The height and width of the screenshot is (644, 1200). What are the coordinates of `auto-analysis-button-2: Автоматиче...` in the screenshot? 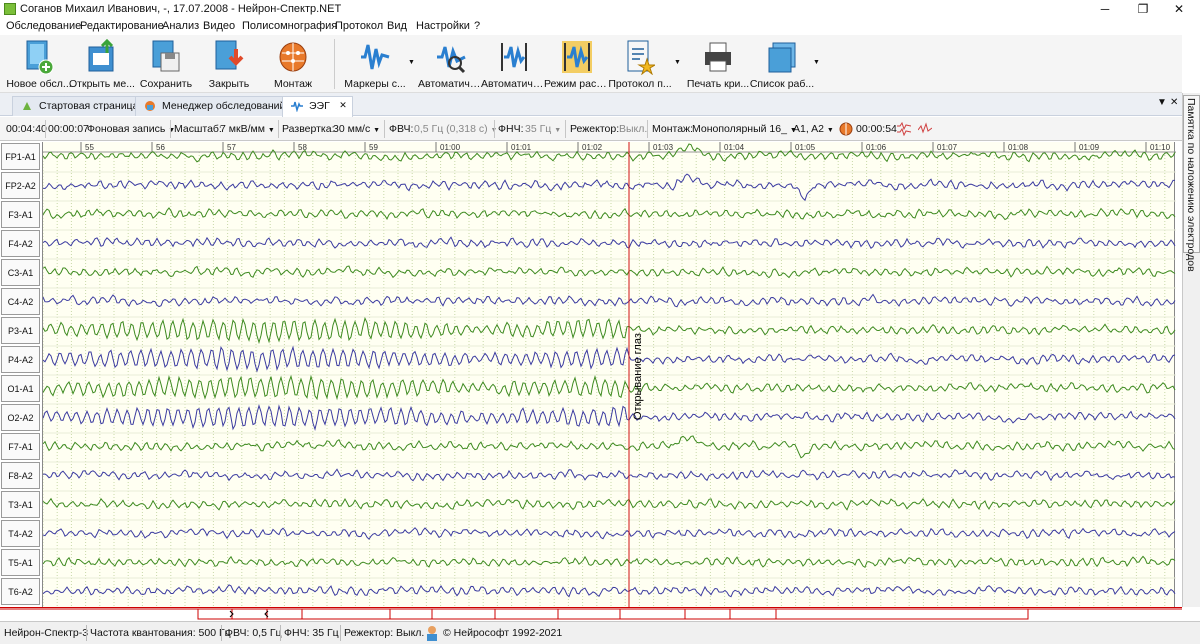 It's located at (514, 64).